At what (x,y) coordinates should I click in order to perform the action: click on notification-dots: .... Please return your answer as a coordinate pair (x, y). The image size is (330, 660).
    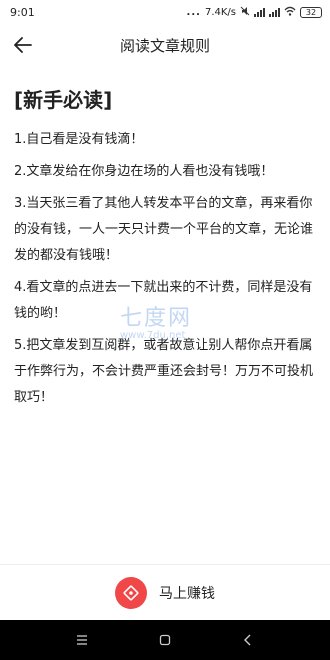
    Looking at the image, I should click on (193, 12).